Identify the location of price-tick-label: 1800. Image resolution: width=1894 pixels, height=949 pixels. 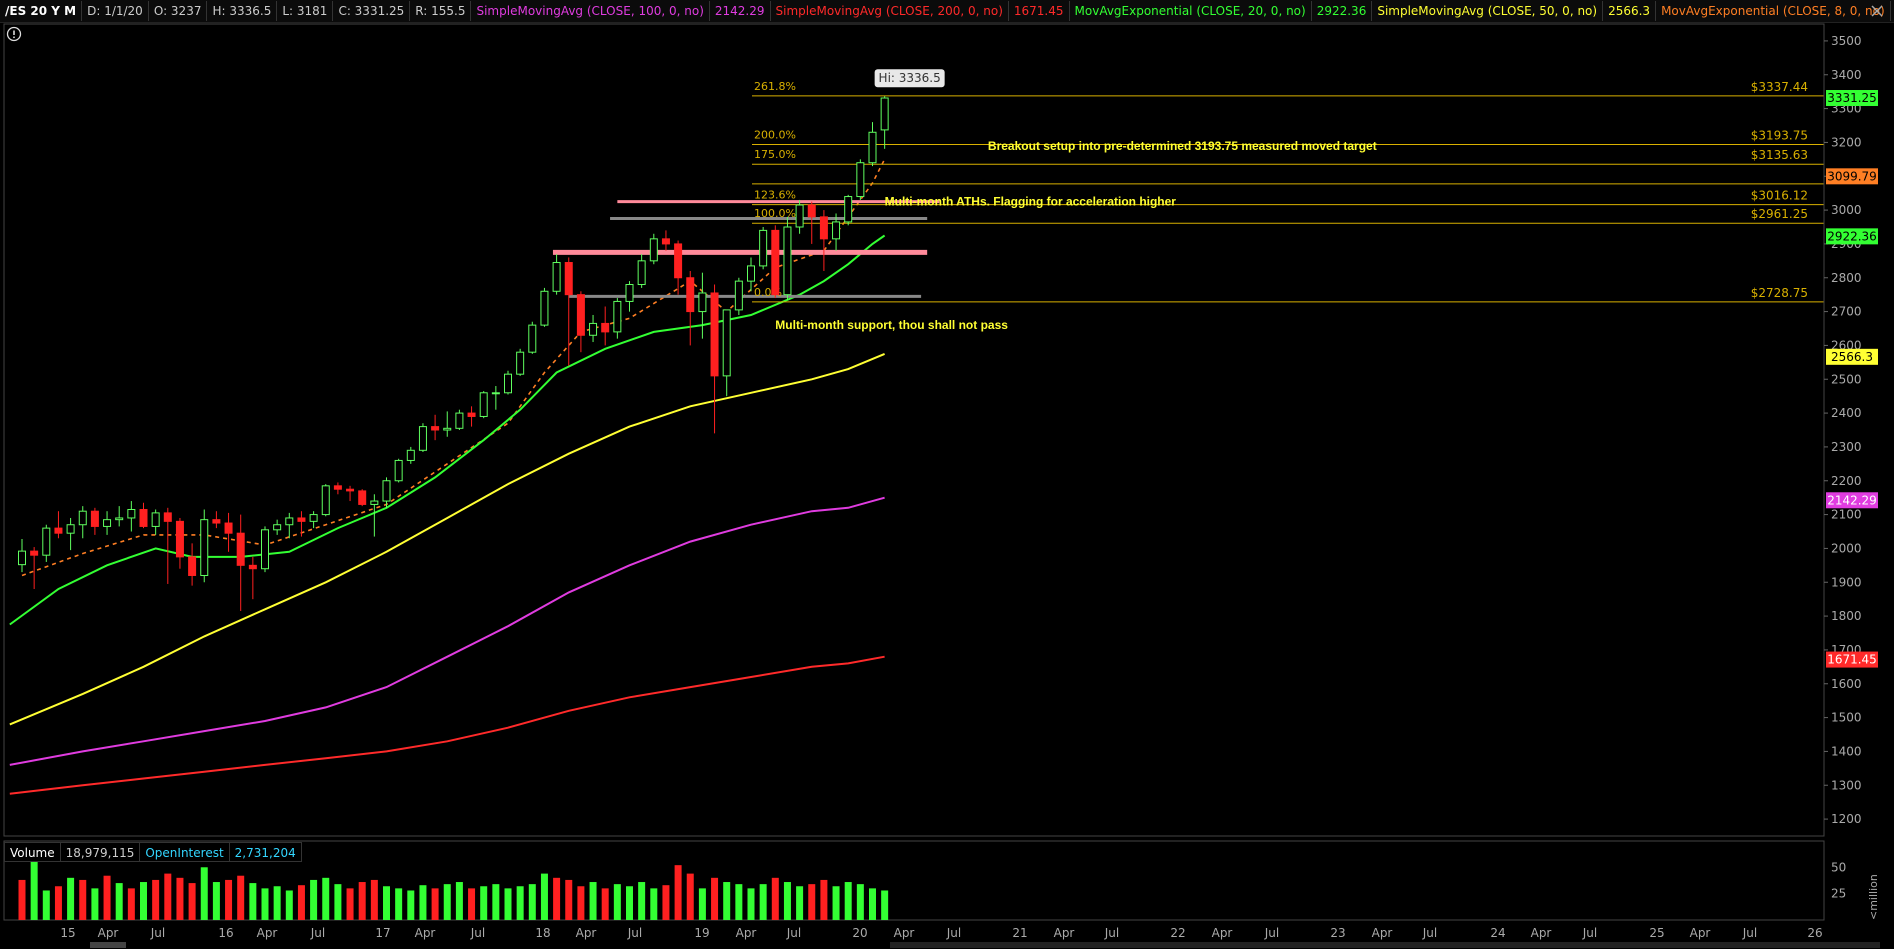
(1846, 616).